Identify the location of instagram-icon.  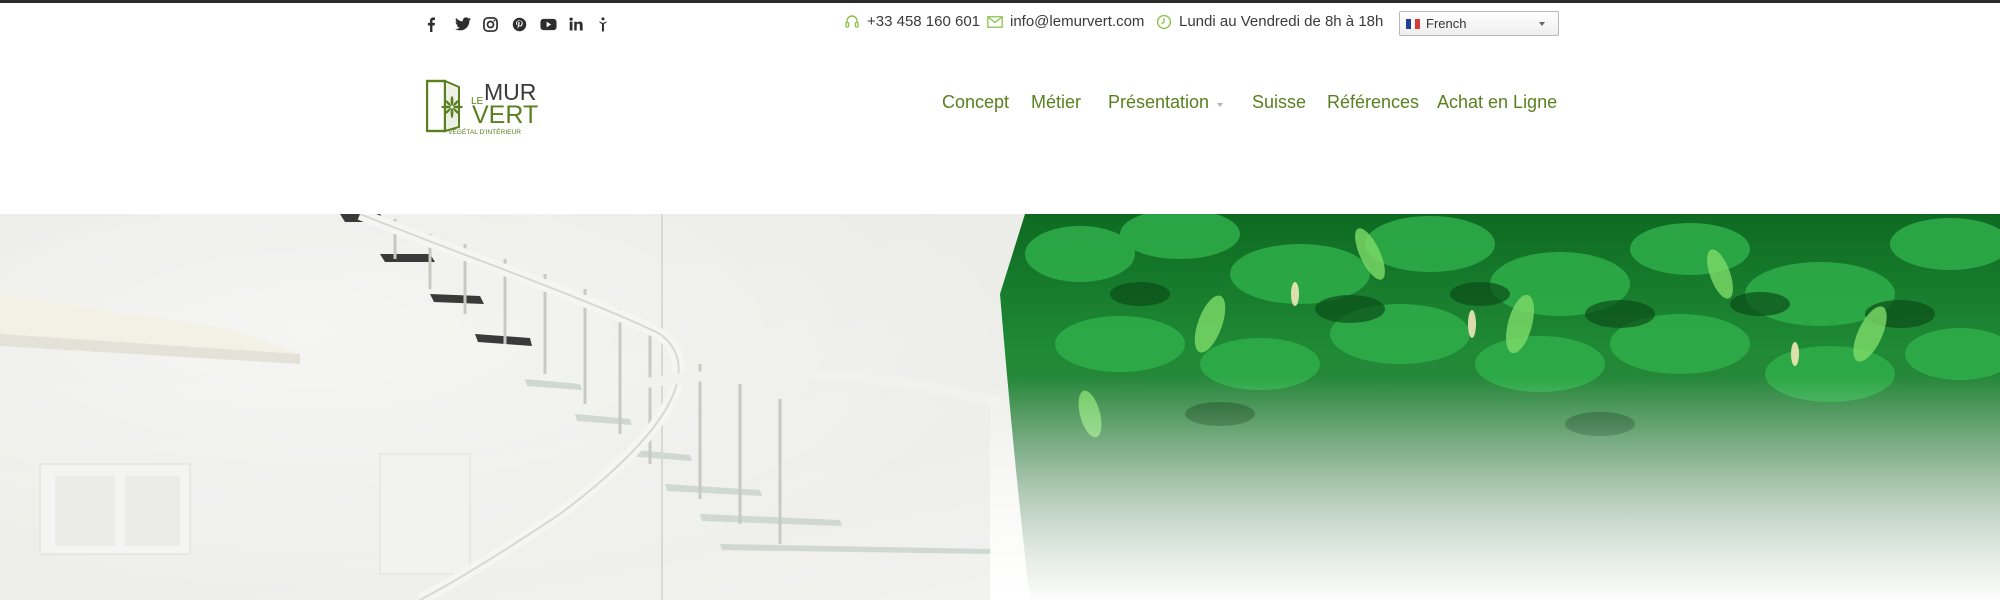
(497, 24).